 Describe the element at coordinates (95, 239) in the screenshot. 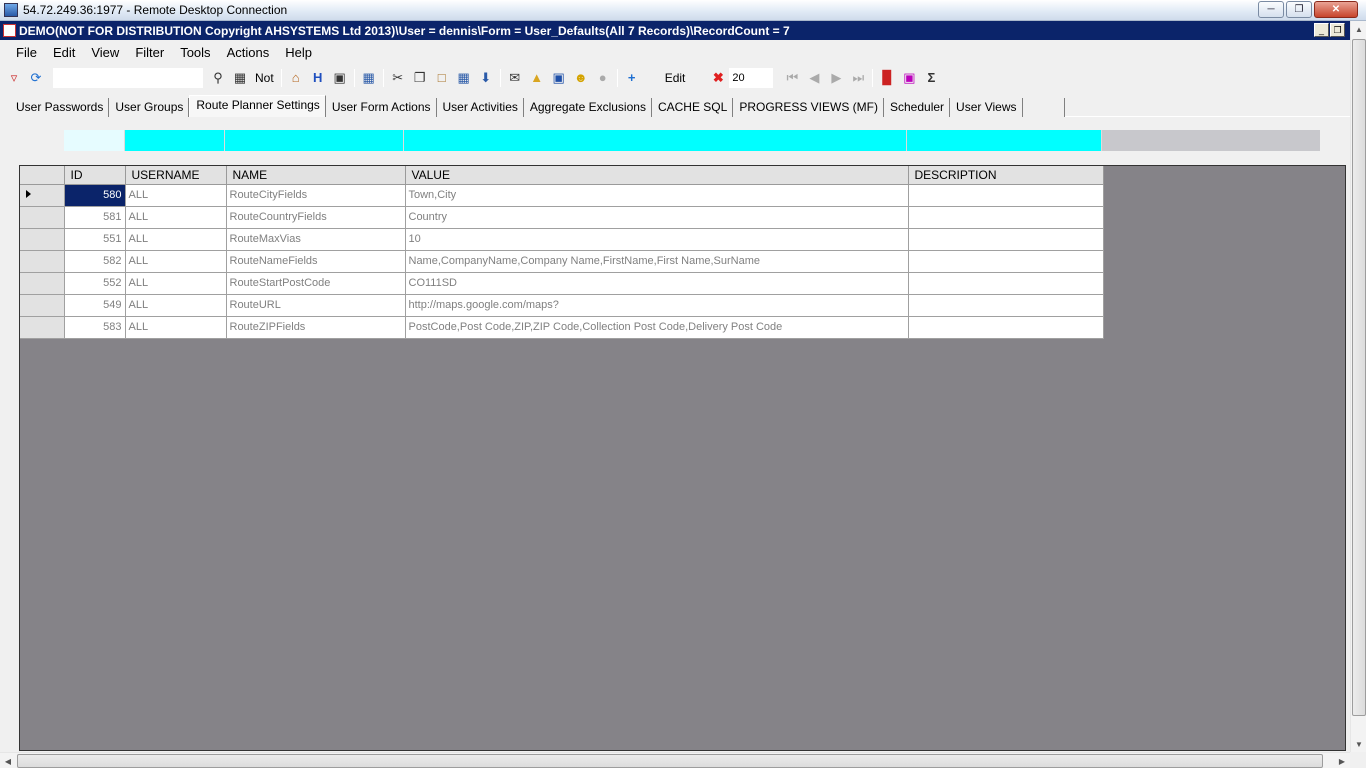

I see `cell-id: 551` at that location.